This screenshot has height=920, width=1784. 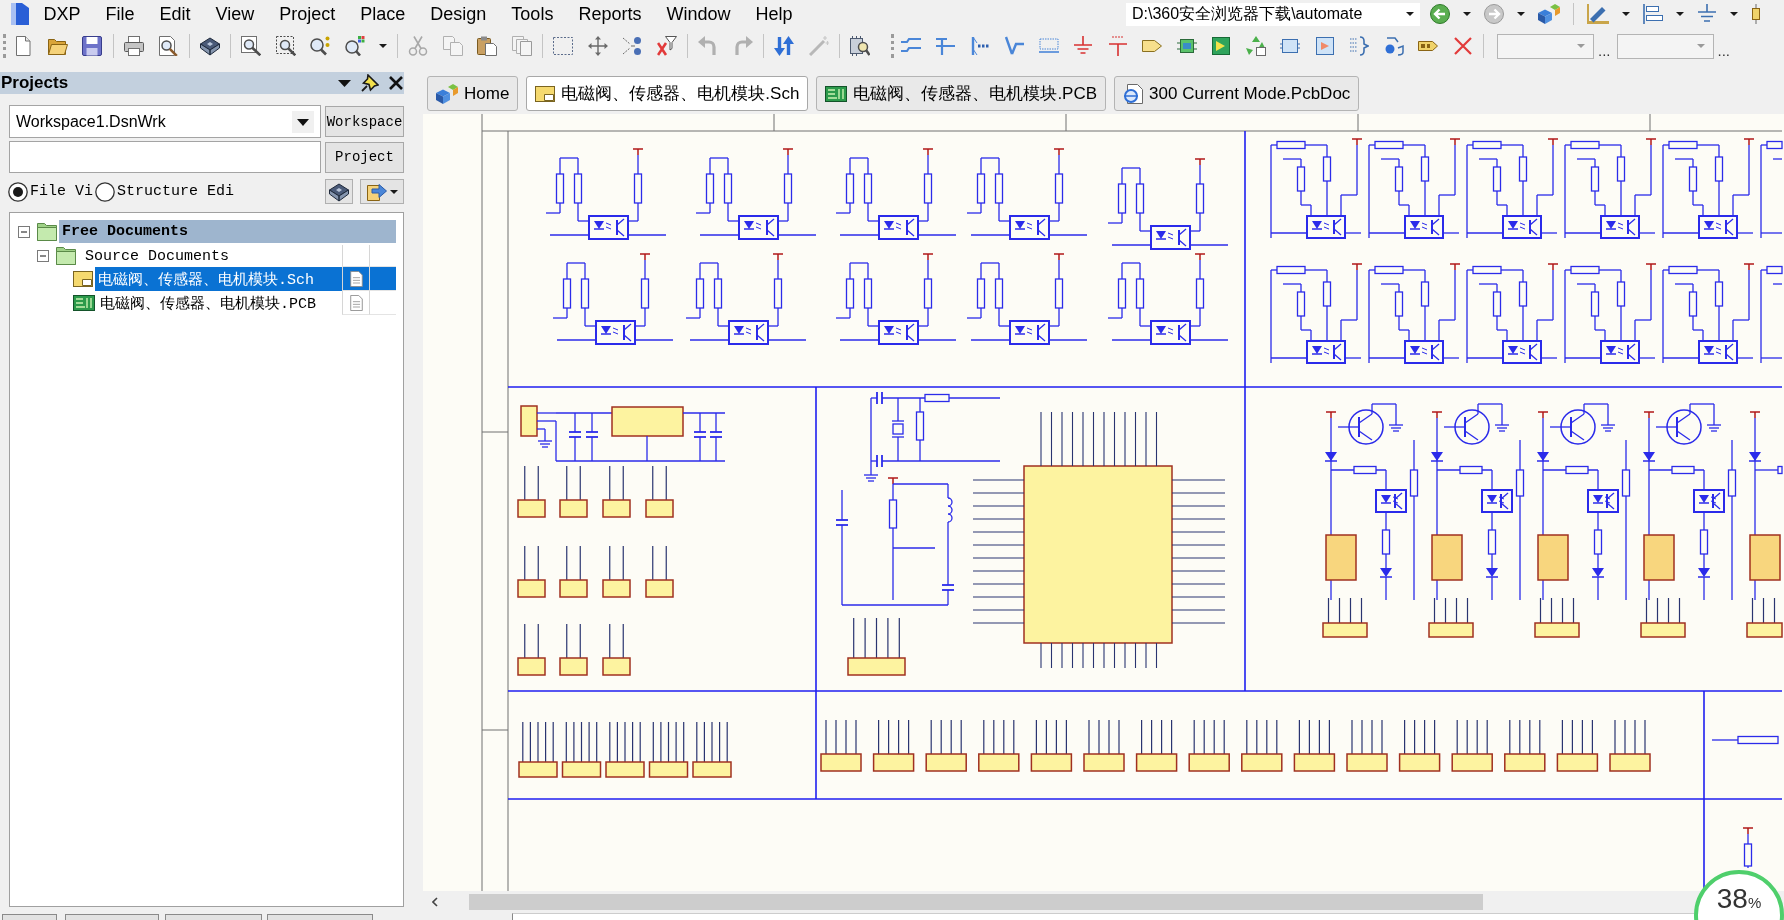 I want to click on scrollbar-thumb, so click(x=976, y=902).